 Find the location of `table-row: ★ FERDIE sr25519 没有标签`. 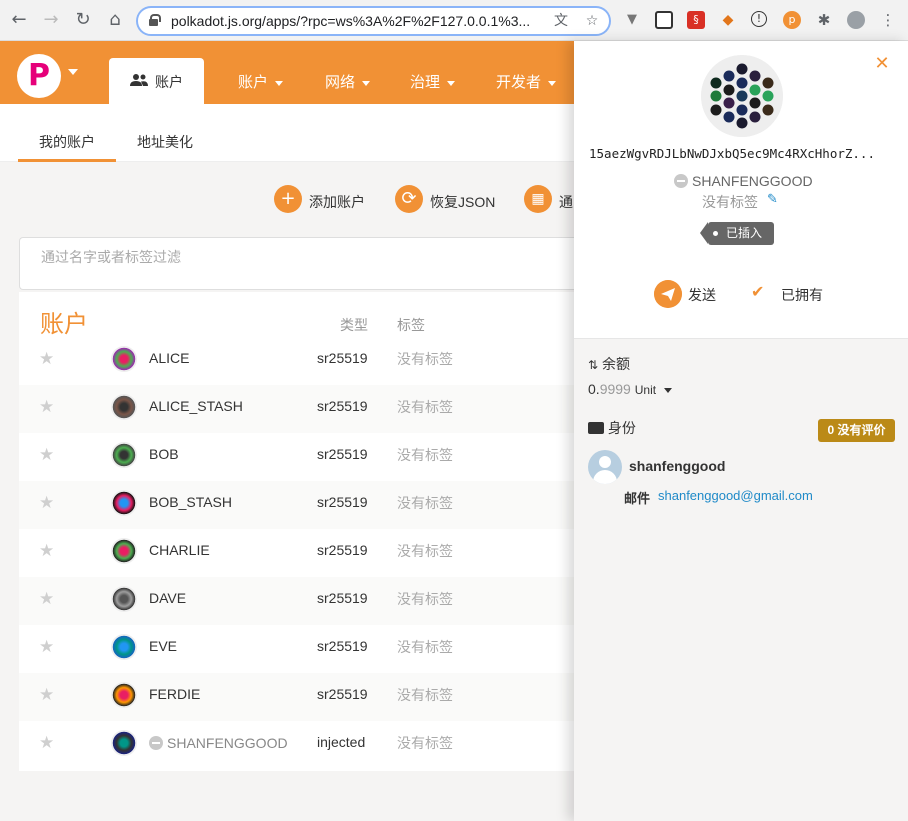

table-row: ★ FERDIE sr25519 没有标签 is located at coordinates (299, 697).